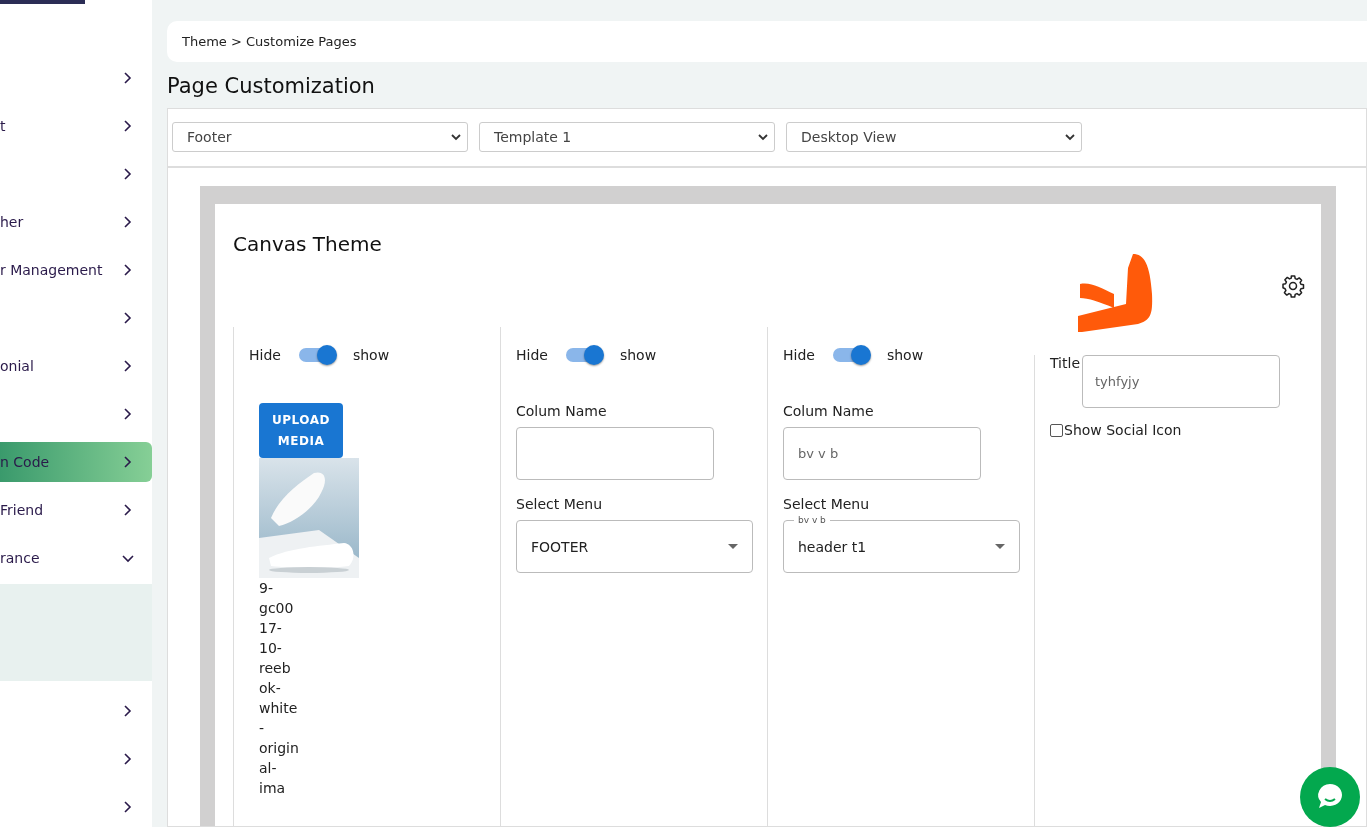 This screenshot has width=1367, height=827. I want to click on menu-value: FOOTER, so click(560, 546).